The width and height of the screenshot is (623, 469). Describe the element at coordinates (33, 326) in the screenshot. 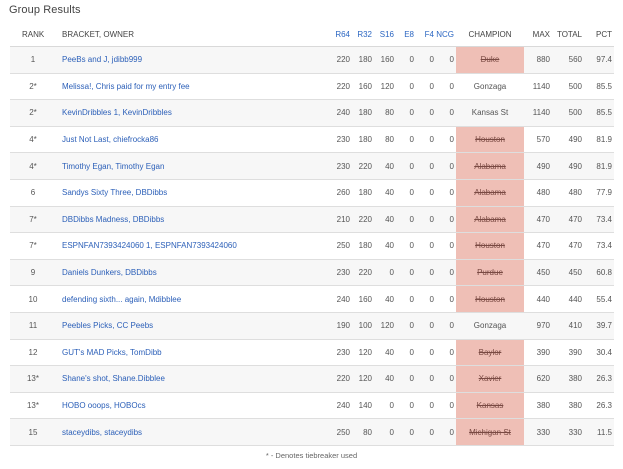

I see `rank-cell-cell: 11` at that location.